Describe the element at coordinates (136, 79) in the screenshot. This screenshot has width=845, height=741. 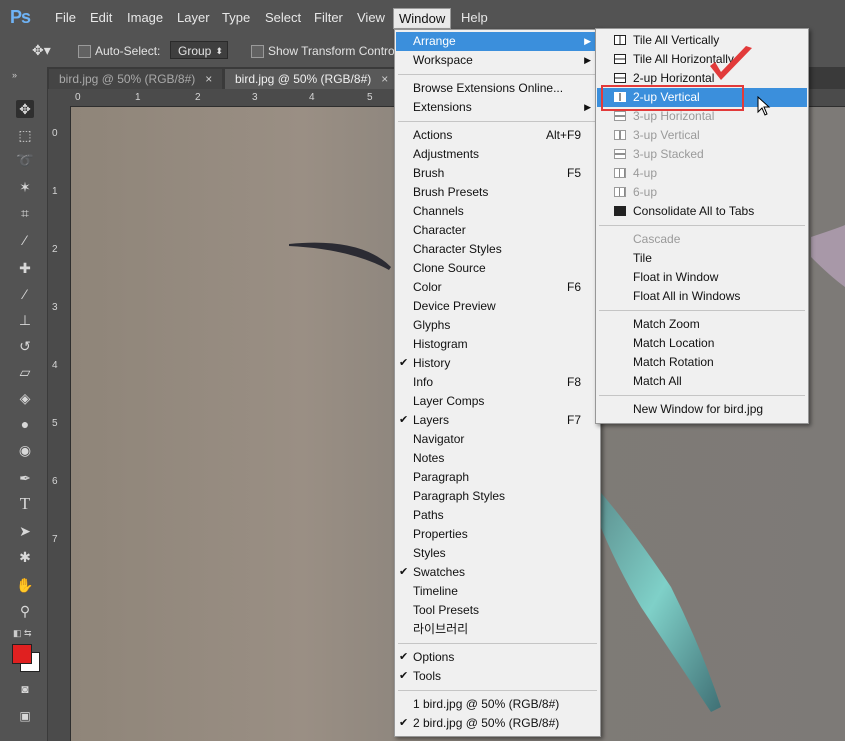
I see `tab-bird-1: bird.jpg @ 50% (RGB/8#) ×` at that location.